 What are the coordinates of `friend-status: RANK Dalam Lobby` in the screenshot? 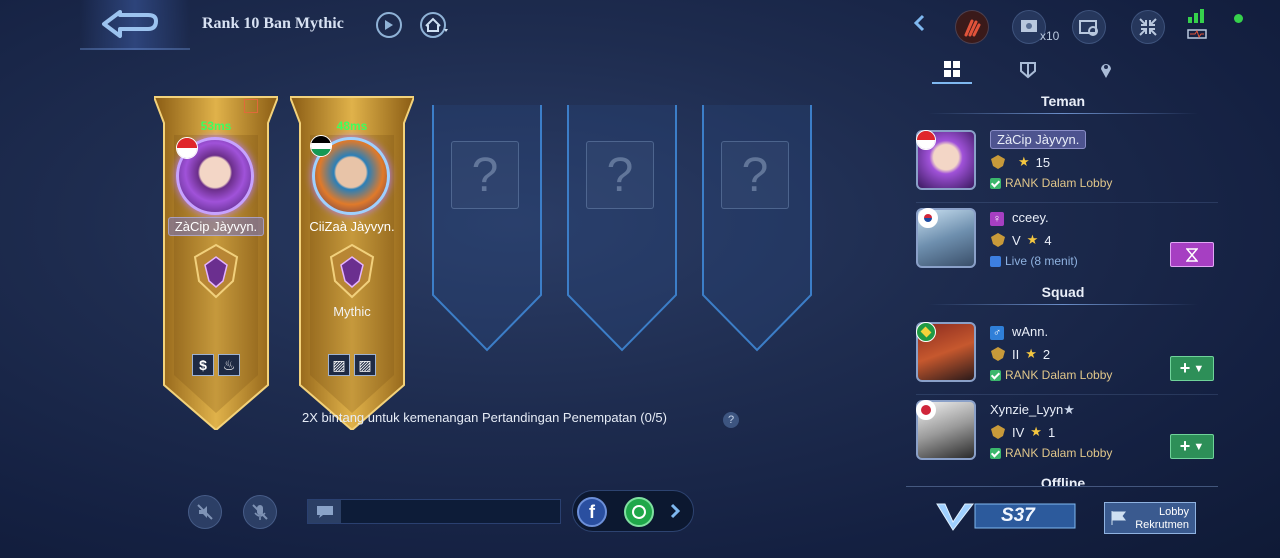 It's located at (1051, 183).